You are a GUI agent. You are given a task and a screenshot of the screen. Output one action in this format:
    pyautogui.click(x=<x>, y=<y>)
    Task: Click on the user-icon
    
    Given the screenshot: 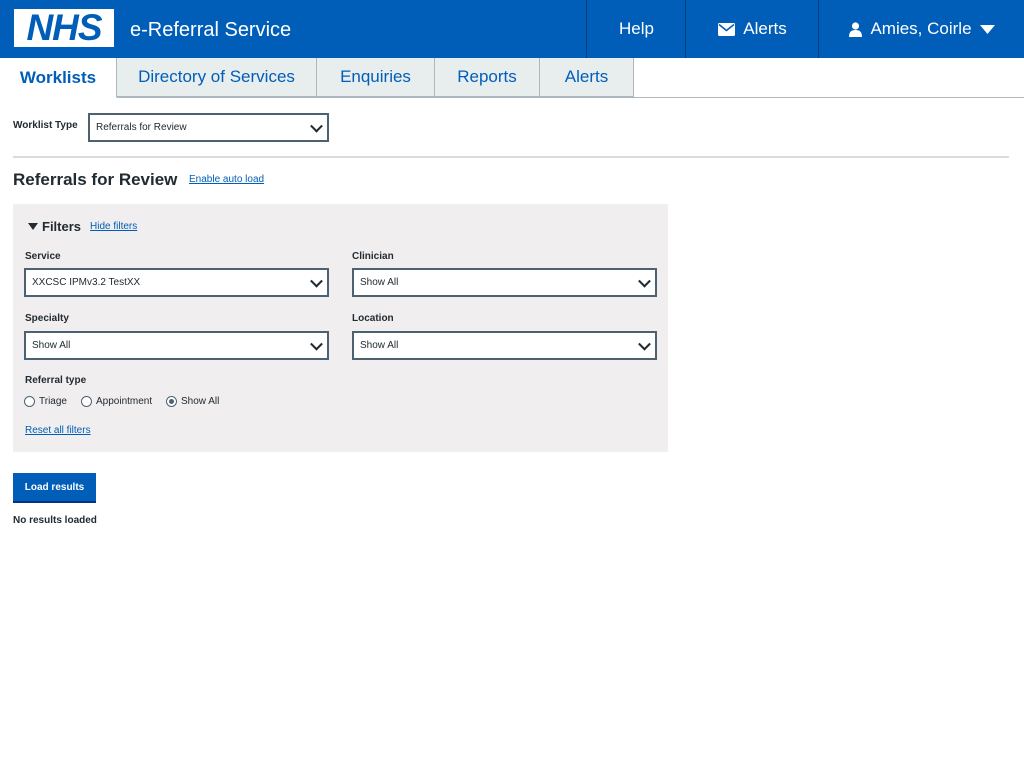 What is the action you would take?
    pyautogui.click(x=856, y=29)
    